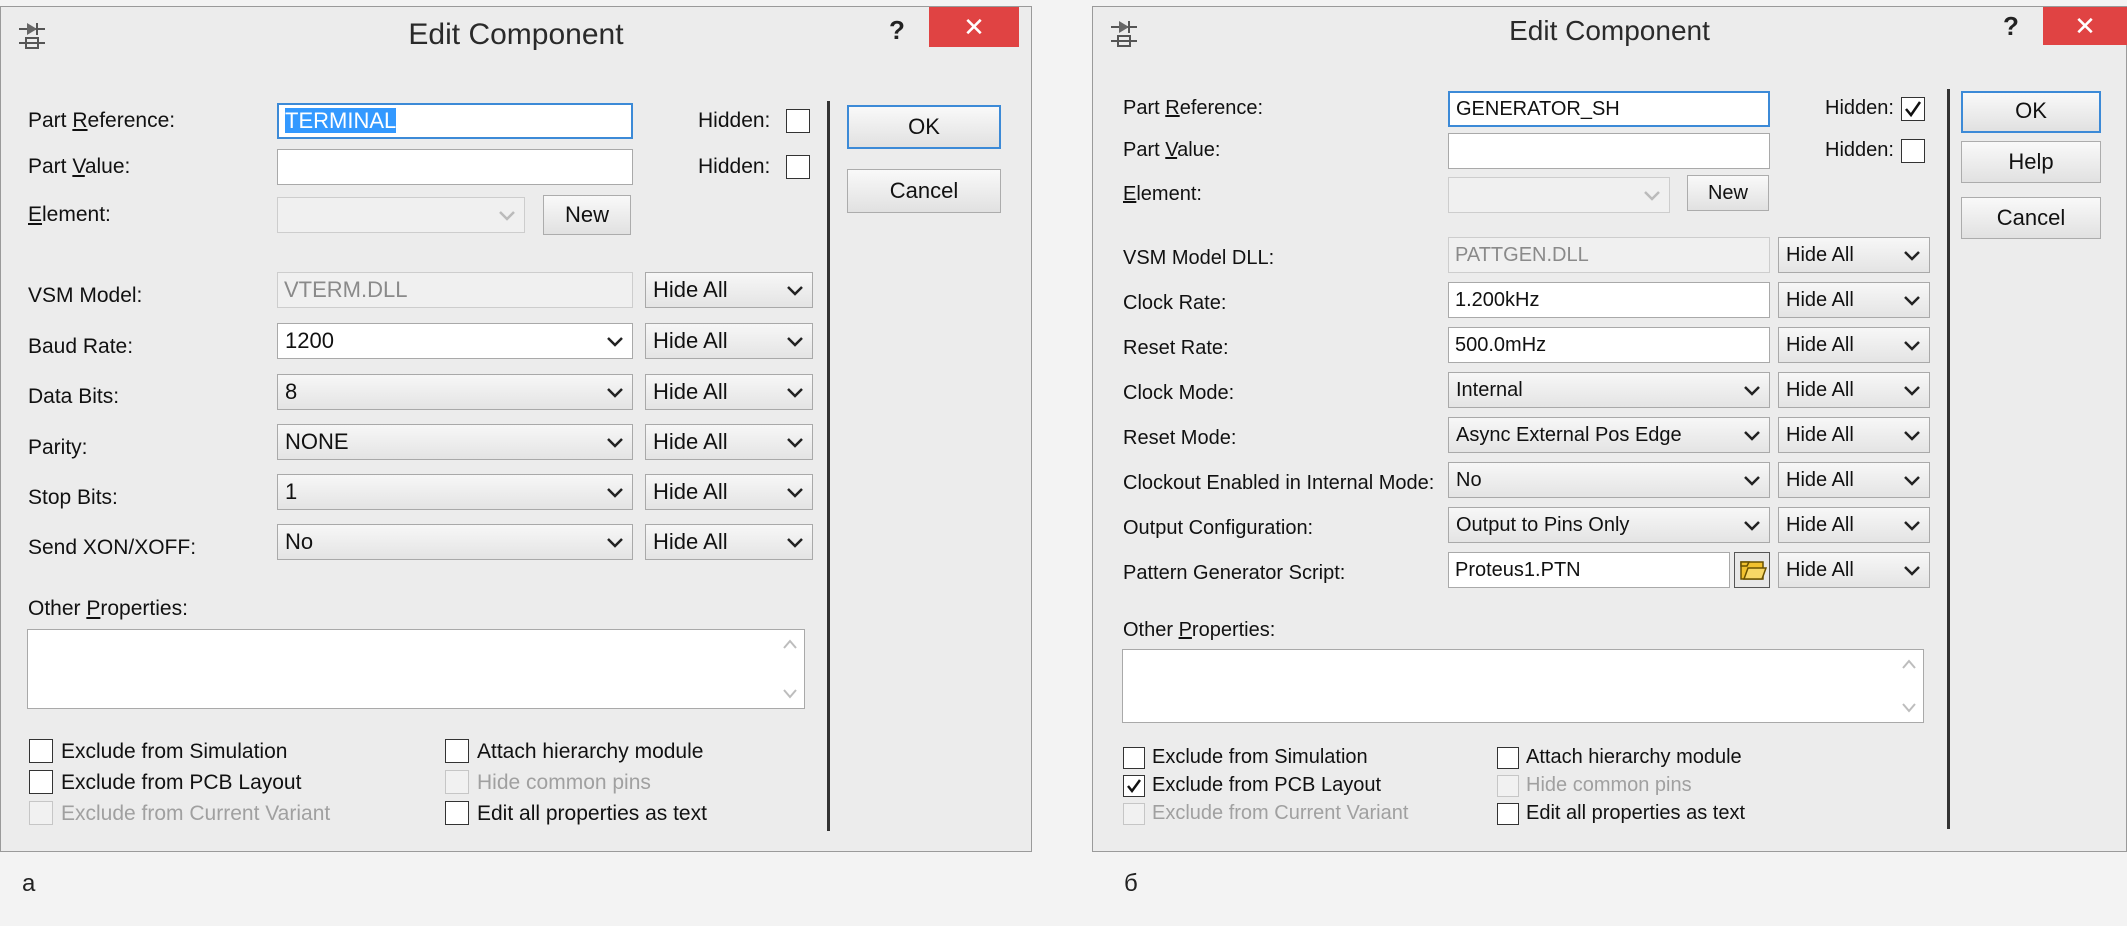  I want to click on output-configuration-select: Output to Pins Only, so click(1609, 525).